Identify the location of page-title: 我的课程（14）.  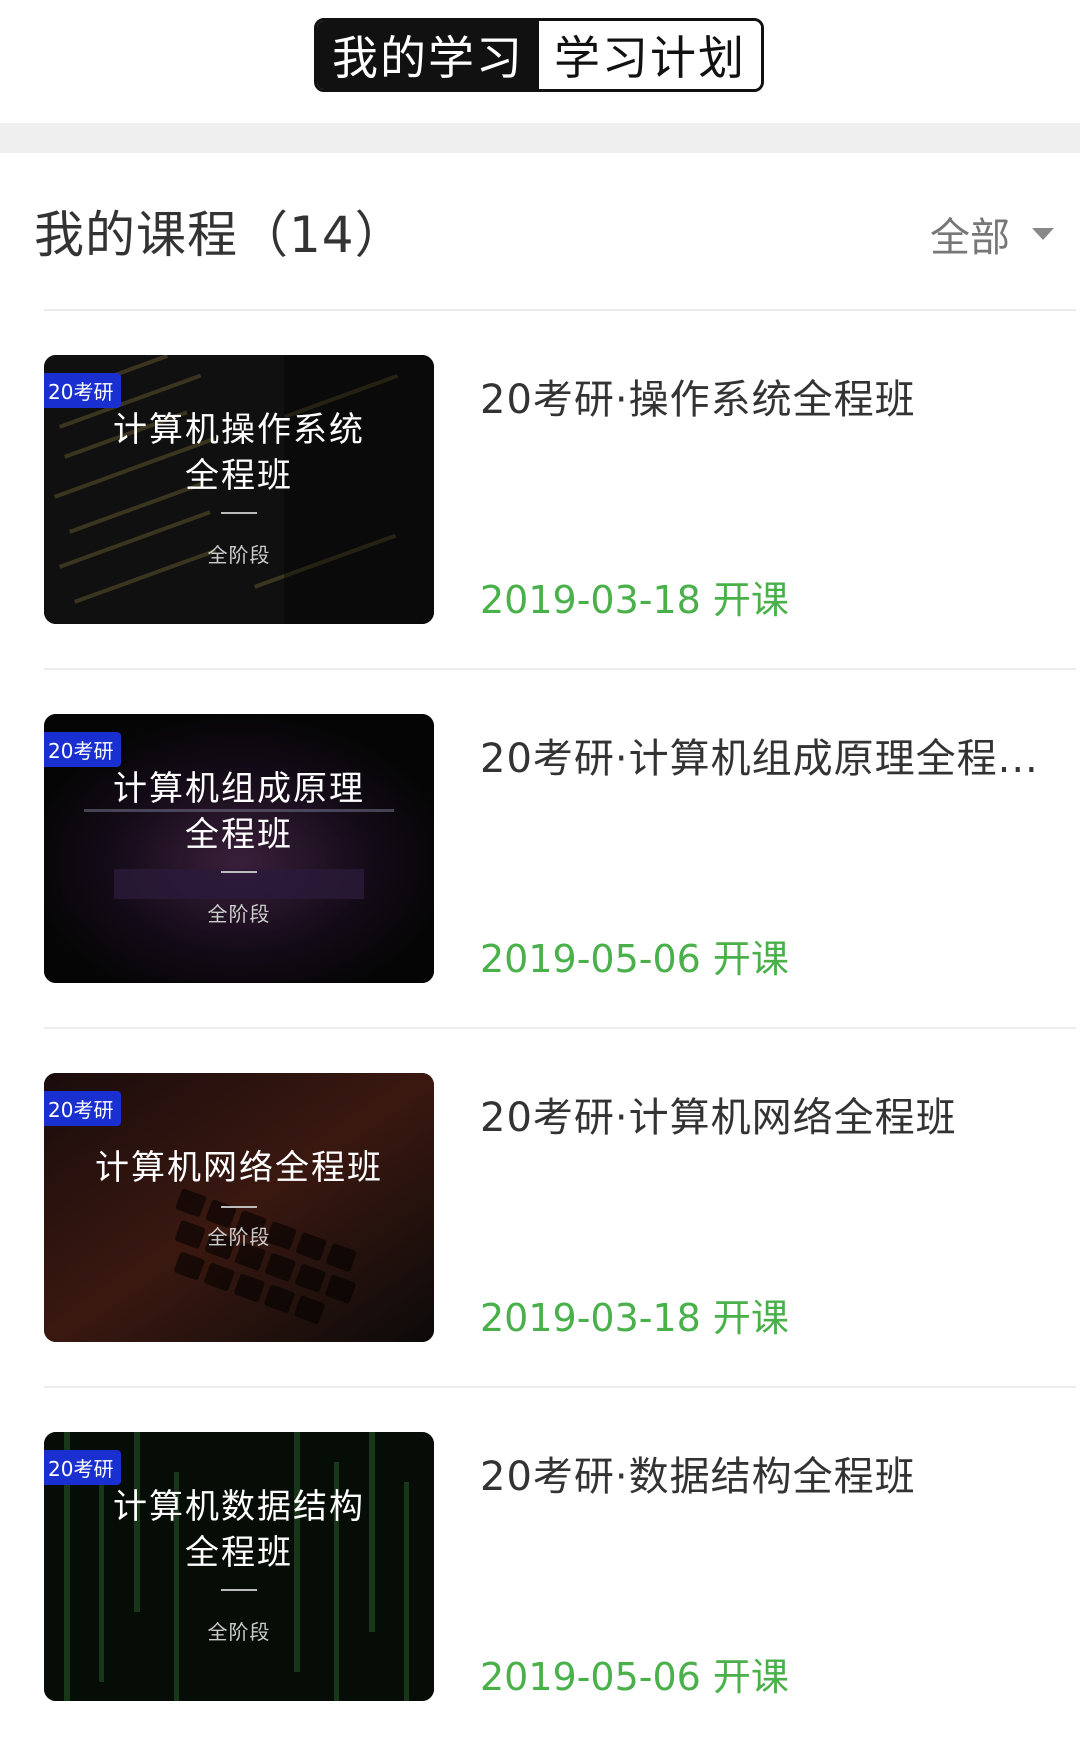
(220, 235).